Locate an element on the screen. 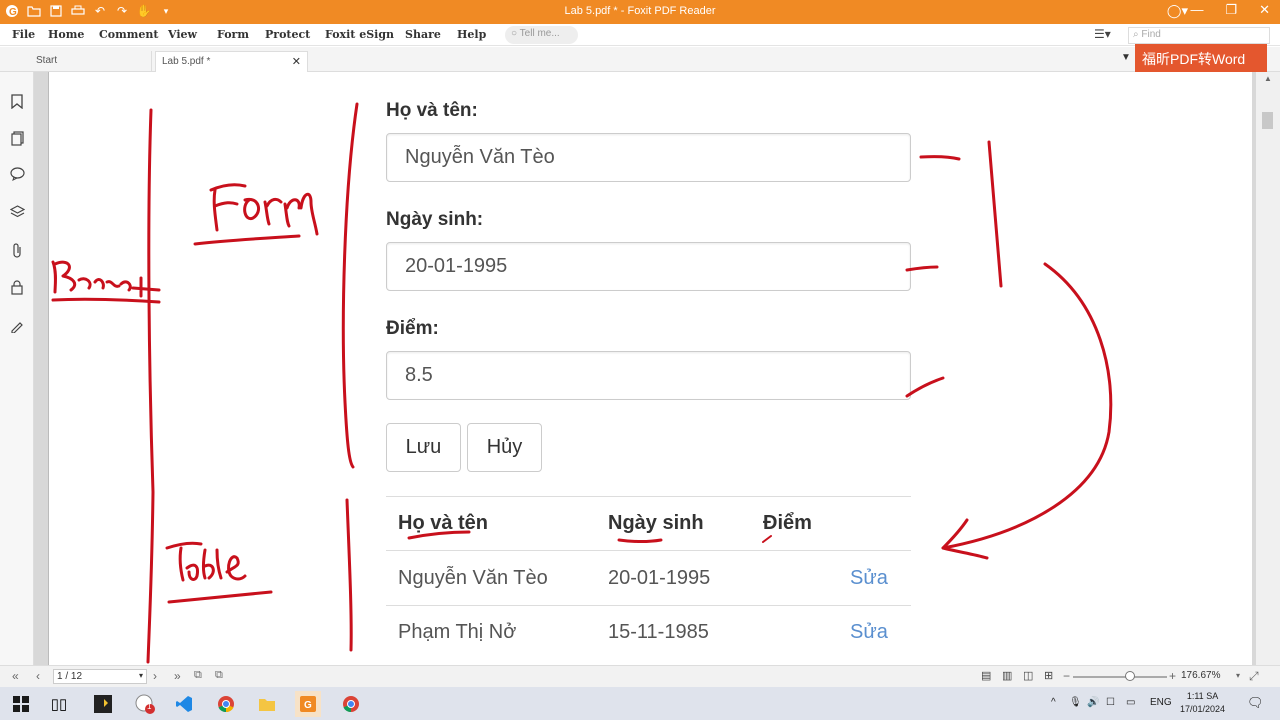  last-page-icon: » is located at coordinates (177, 676).